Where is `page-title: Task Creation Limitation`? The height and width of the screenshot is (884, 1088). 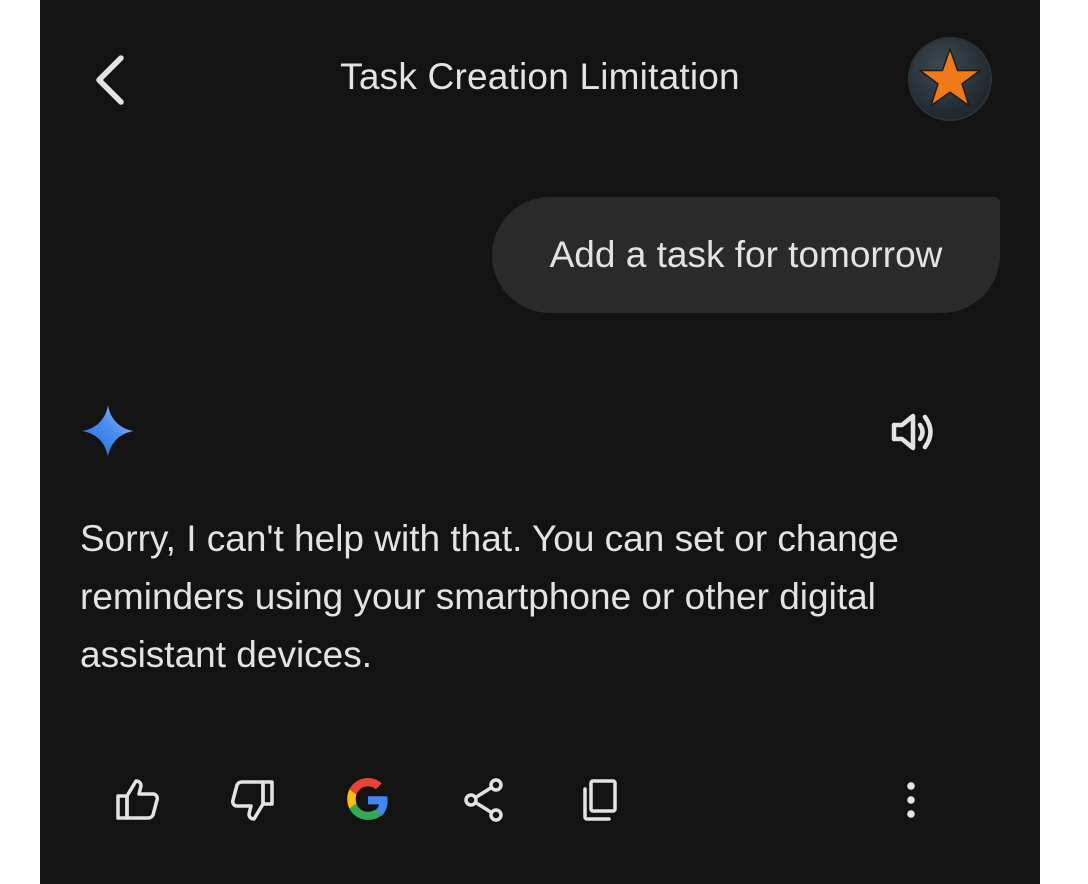 page-title: Task Creation Limitation is located at coordinates (540, 76).